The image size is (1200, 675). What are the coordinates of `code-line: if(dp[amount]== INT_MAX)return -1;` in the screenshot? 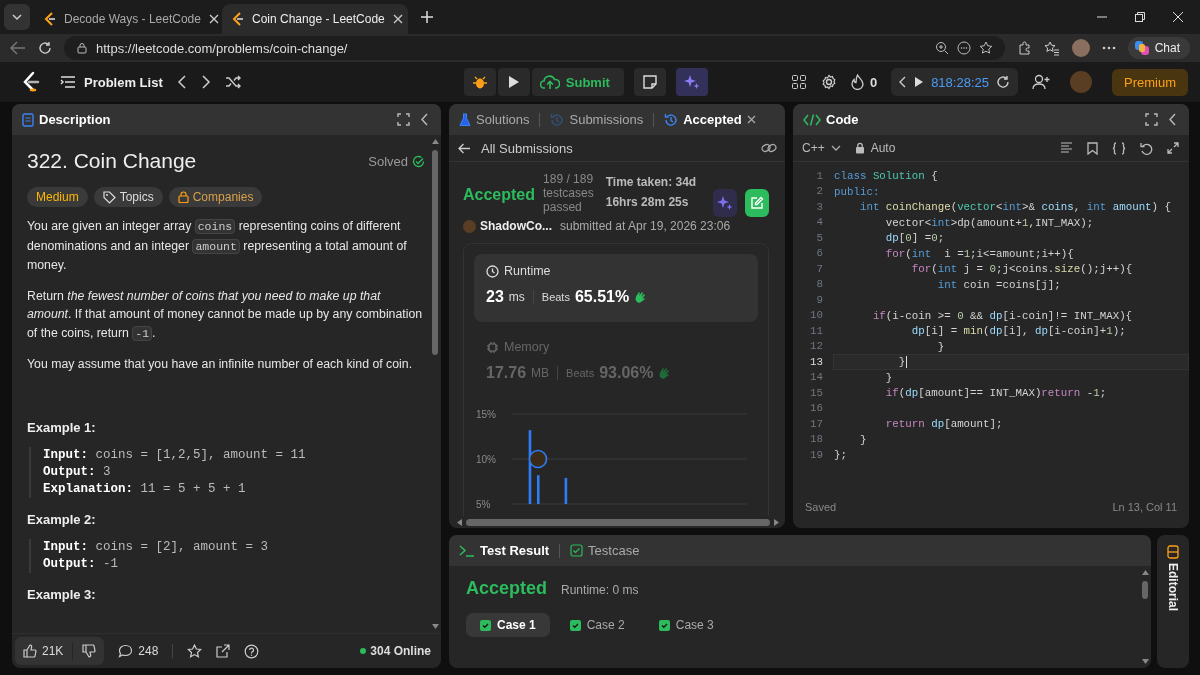 It's located at (1011, 393).